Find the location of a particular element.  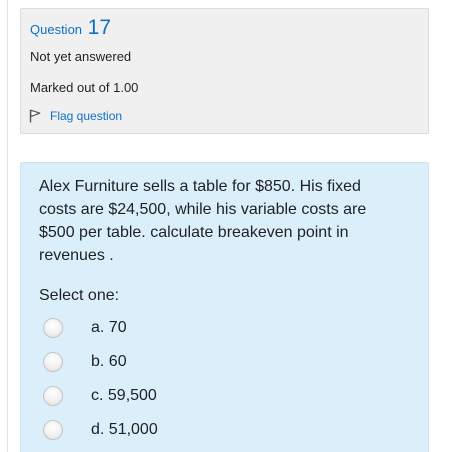

answer-option-d-label: d. 51,000 is located at coordinates (124, 429).